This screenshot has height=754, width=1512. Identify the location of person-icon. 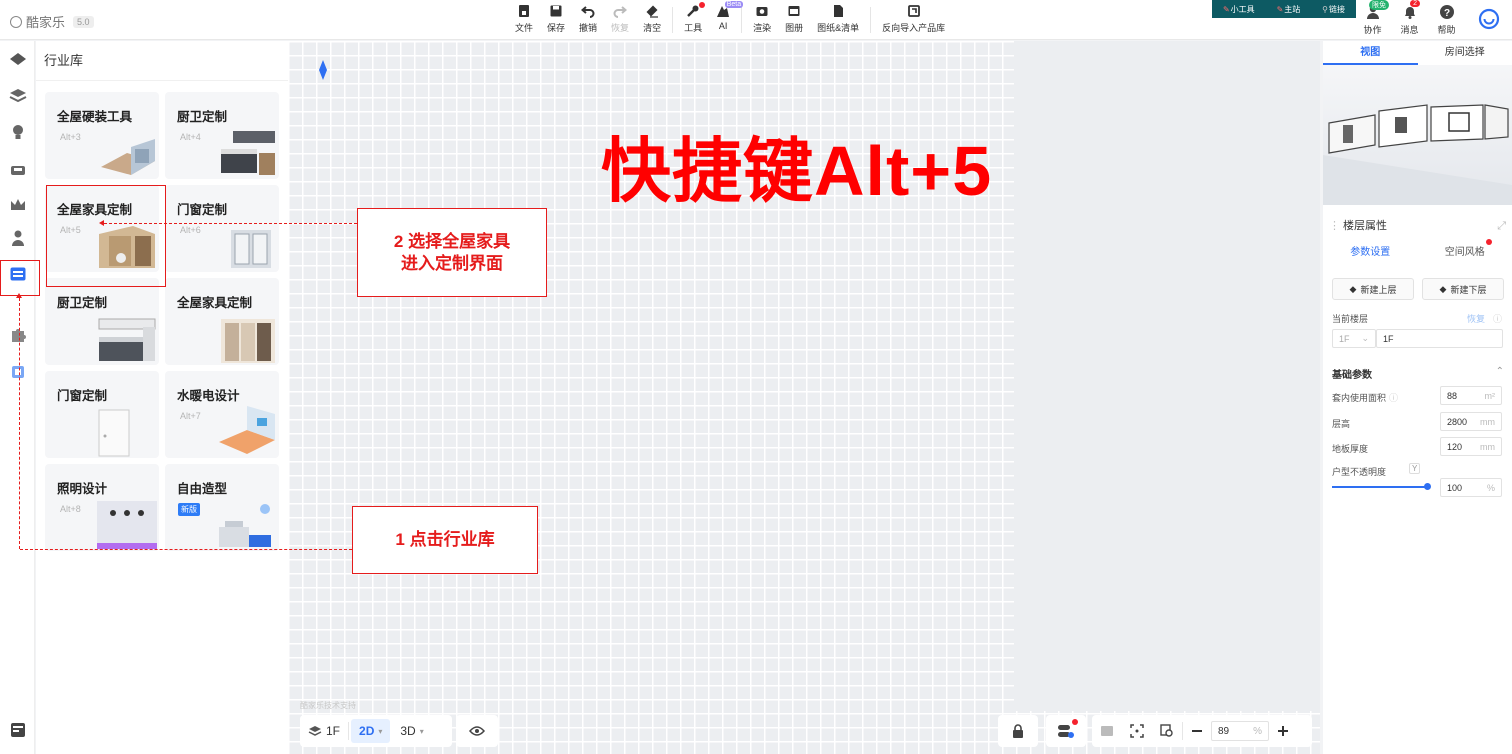
(18, 238).